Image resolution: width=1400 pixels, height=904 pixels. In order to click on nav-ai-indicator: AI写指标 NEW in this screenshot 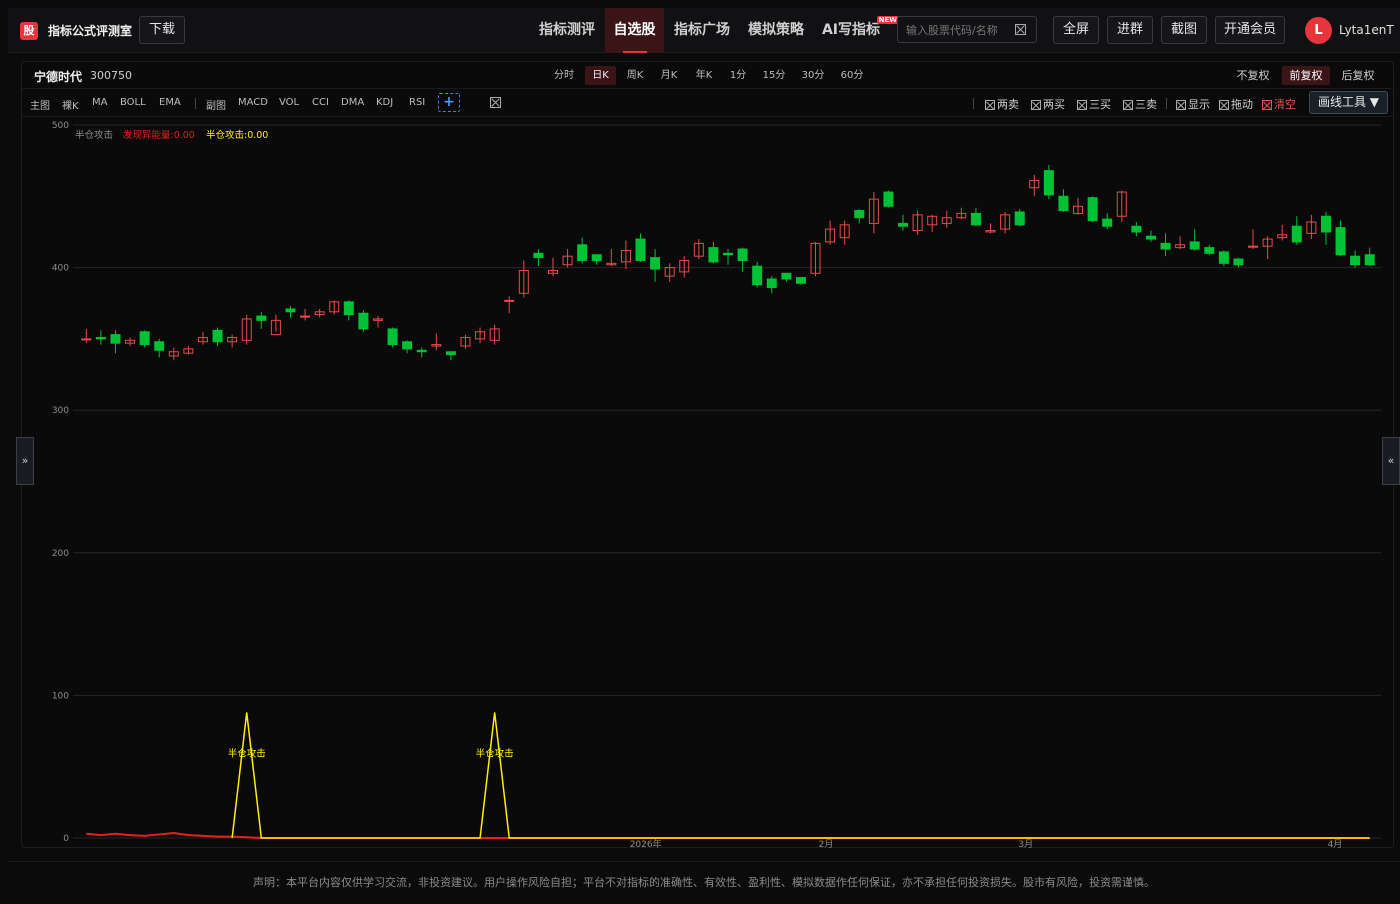, I will do `click(858, 30)`.